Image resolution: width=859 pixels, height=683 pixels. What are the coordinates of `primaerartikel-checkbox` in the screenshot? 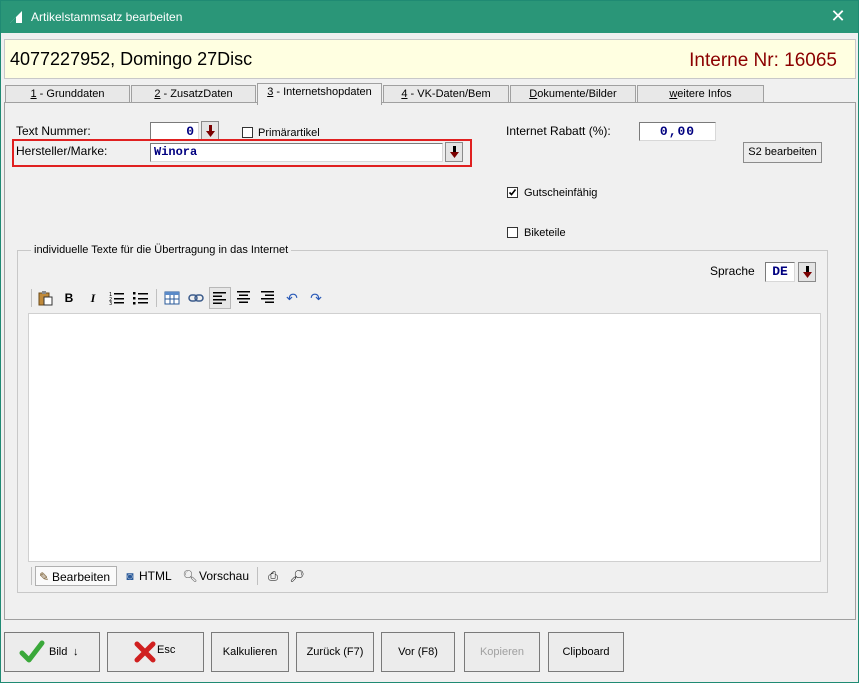 It's located at (247, 132).